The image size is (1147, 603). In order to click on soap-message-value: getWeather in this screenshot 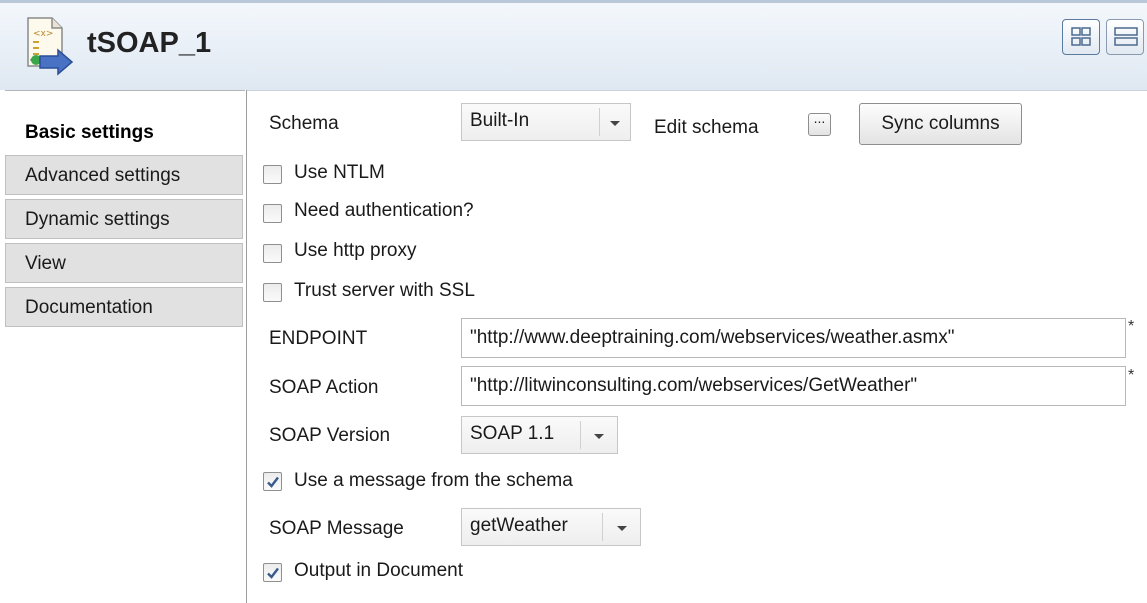, I will do `click(519, 525)`.